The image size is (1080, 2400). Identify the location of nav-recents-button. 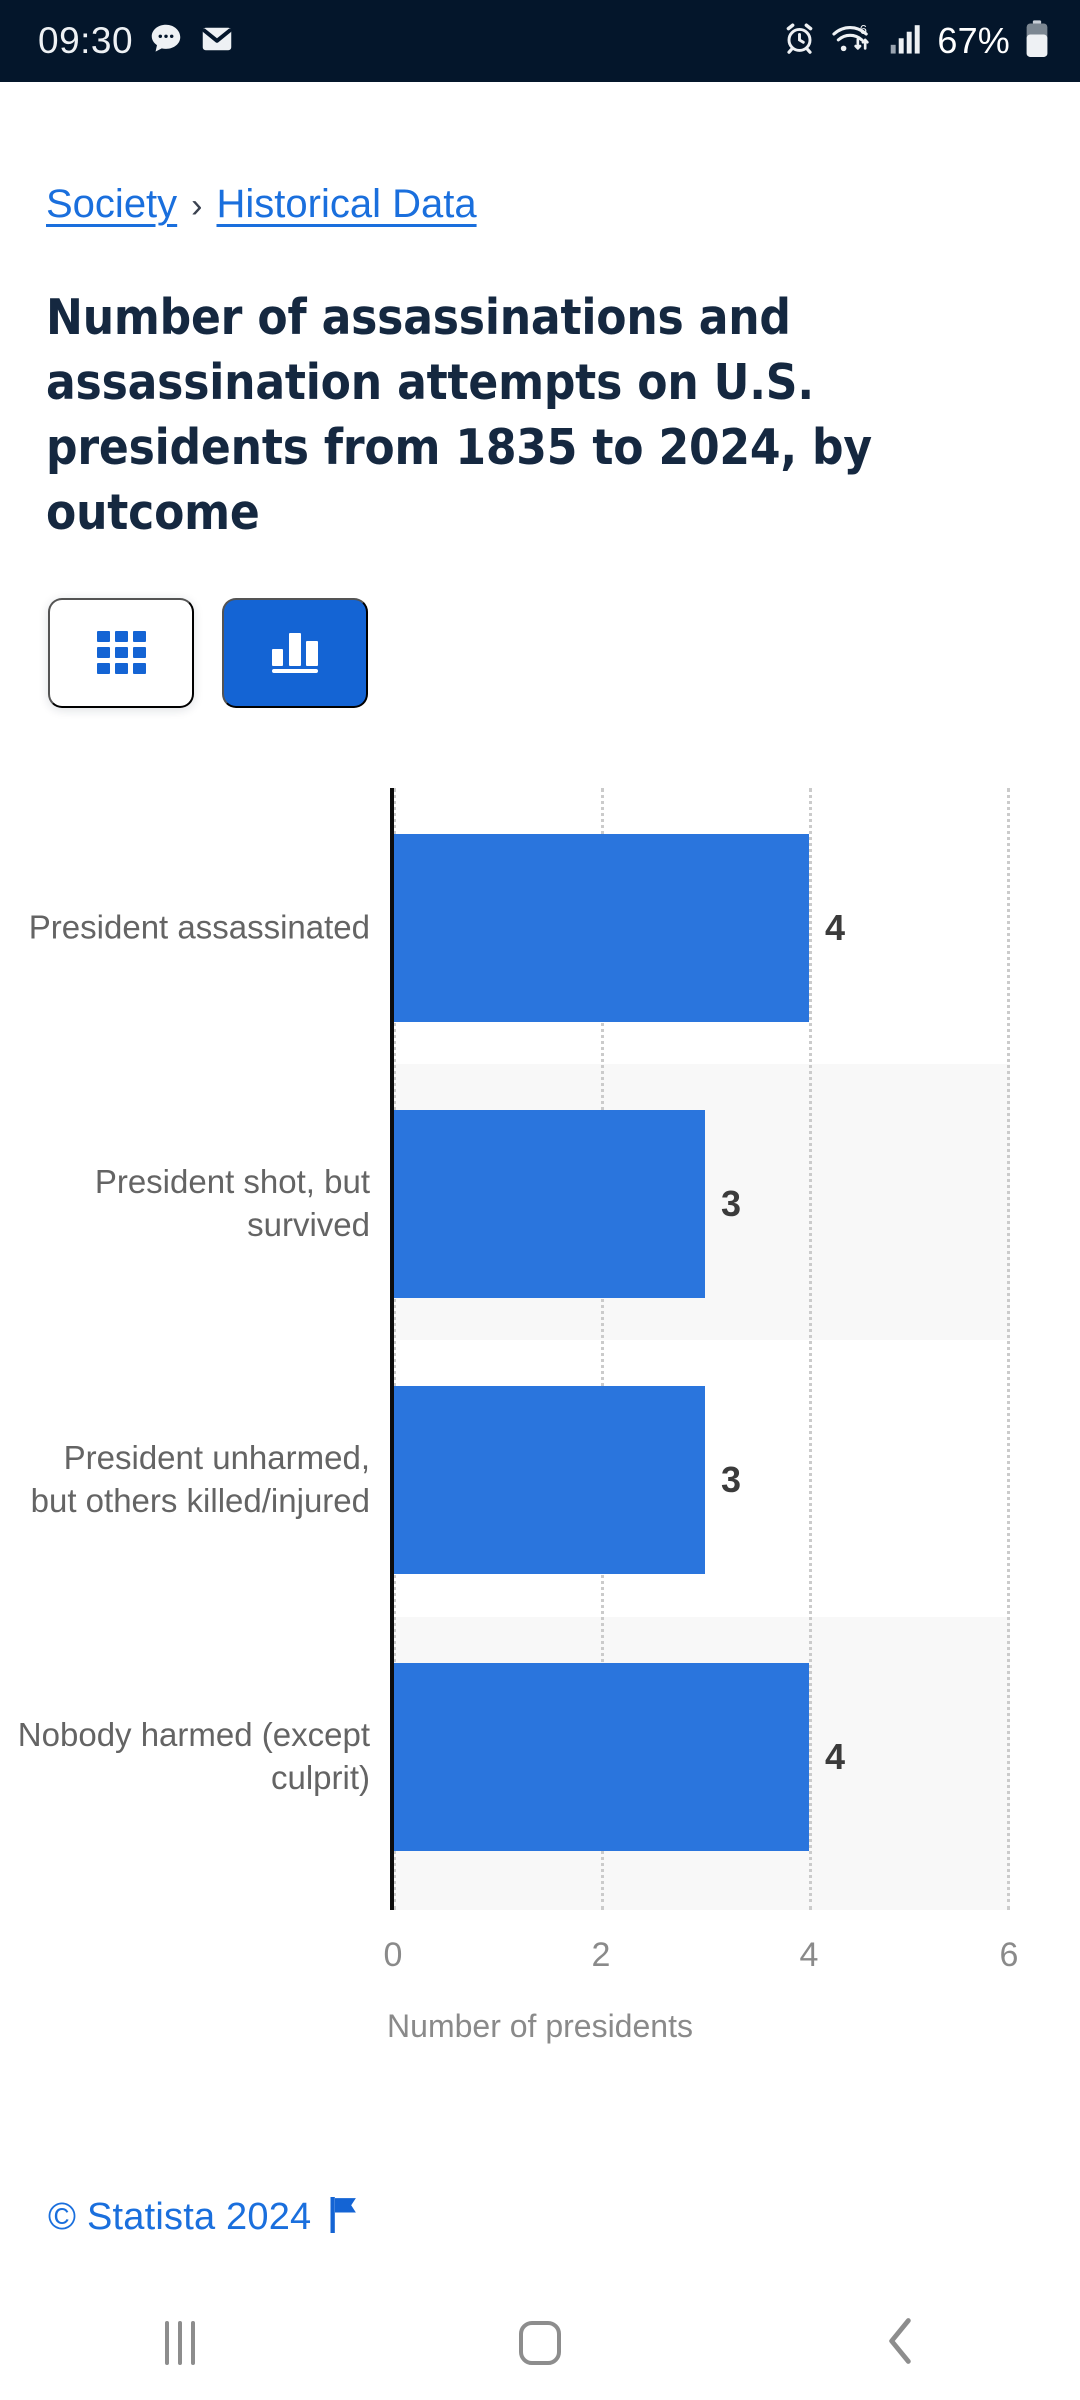
(180, 2343).